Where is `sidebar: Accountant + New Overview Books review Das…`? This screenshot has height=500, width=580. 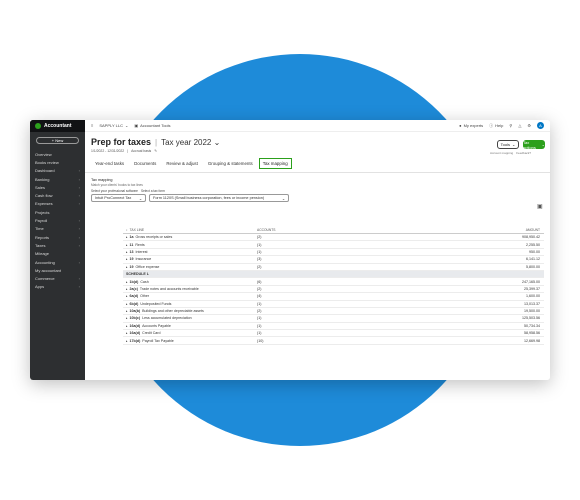 sidebar: Accountant + New Overview Books review Das… is located at coordinates (57, 250).